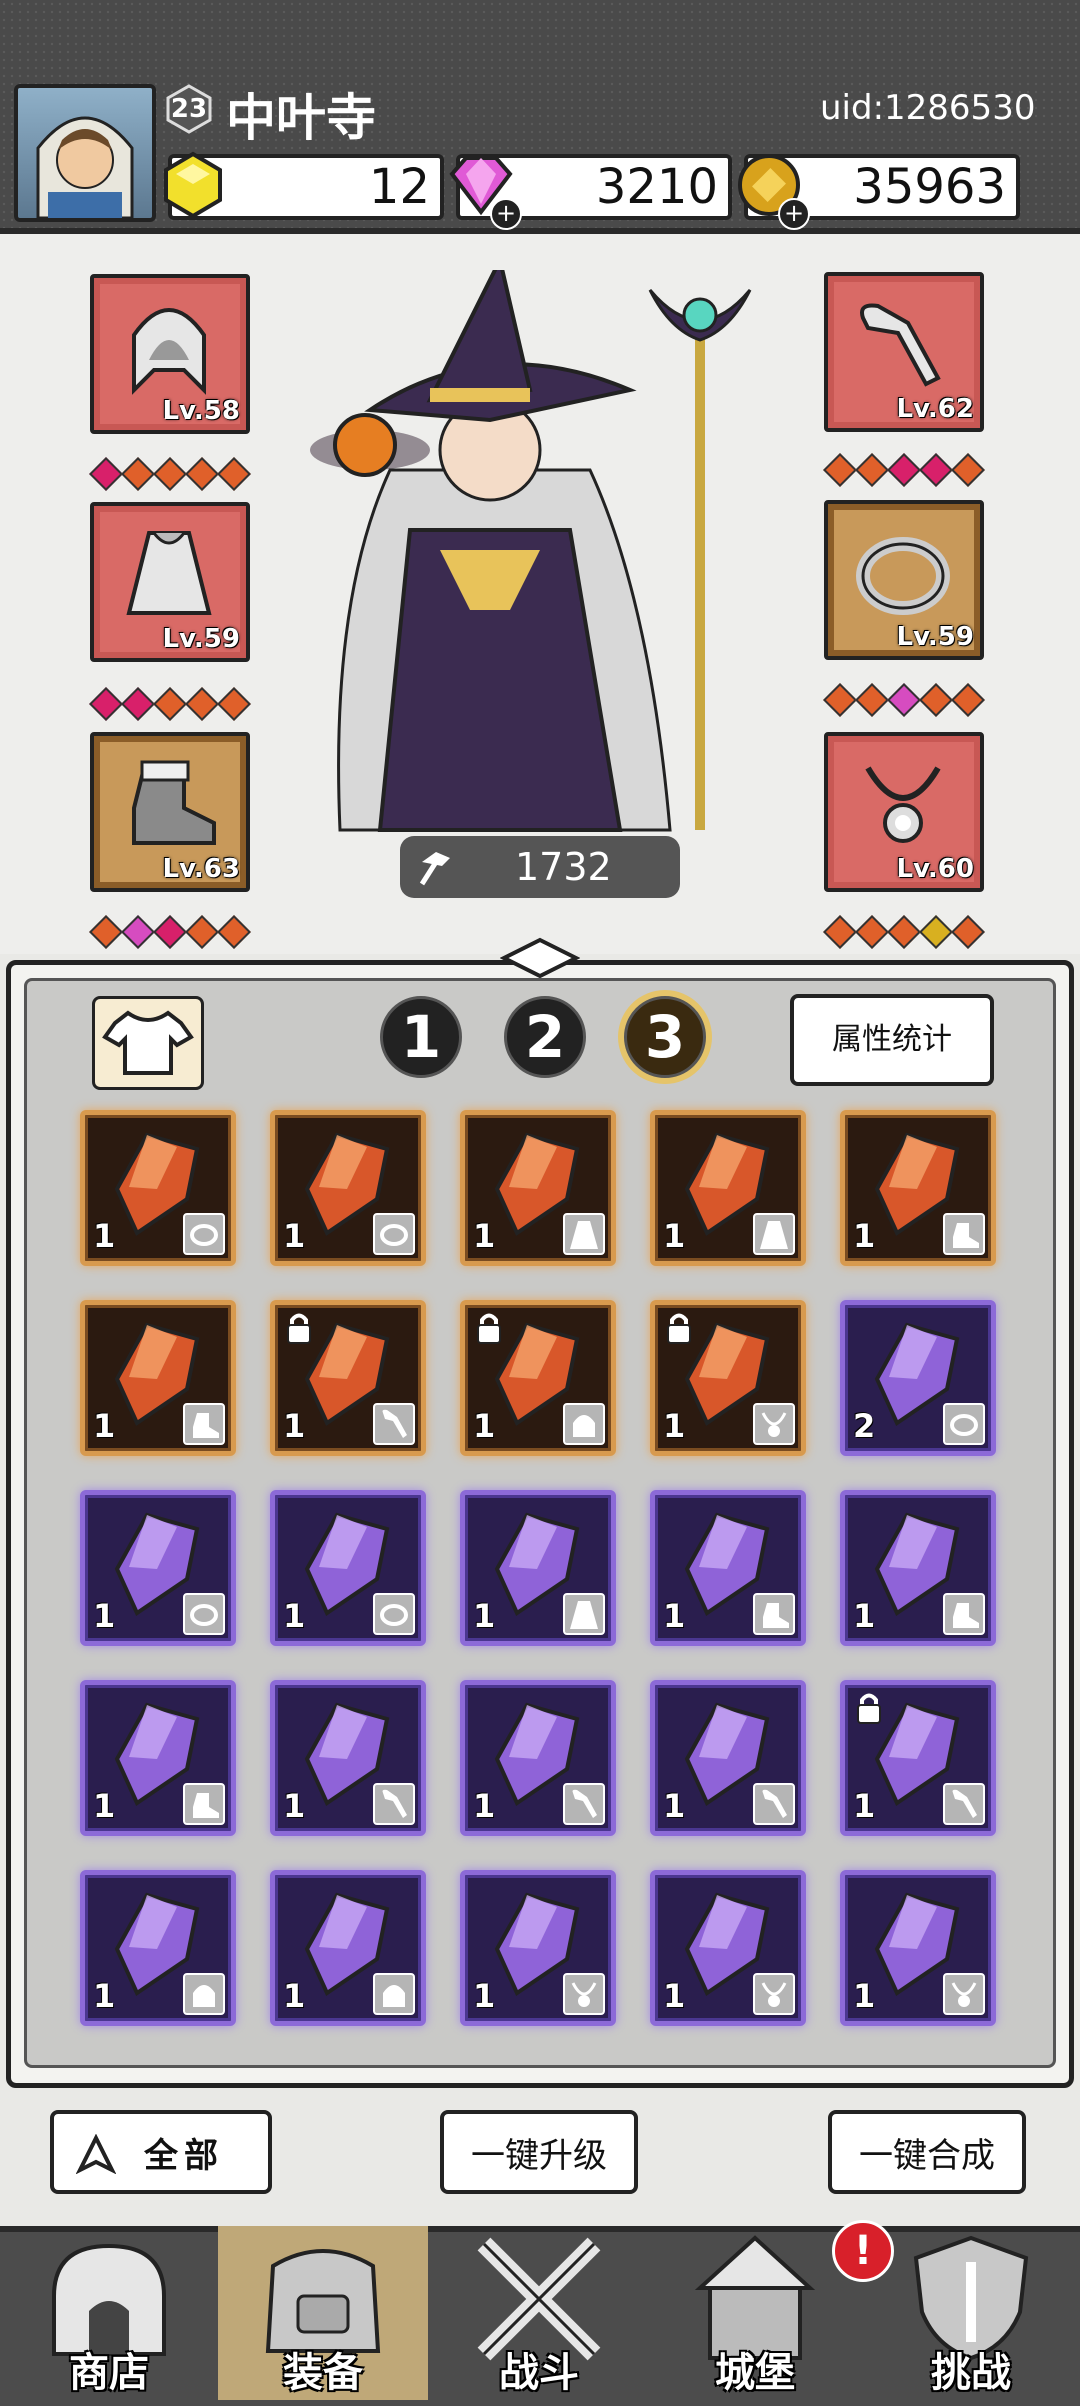 The height and width of the screenshot is (2406, 1080). Describe the element at coordinates (148, 1043) in the screenshot. I see `costume-button` at that location.